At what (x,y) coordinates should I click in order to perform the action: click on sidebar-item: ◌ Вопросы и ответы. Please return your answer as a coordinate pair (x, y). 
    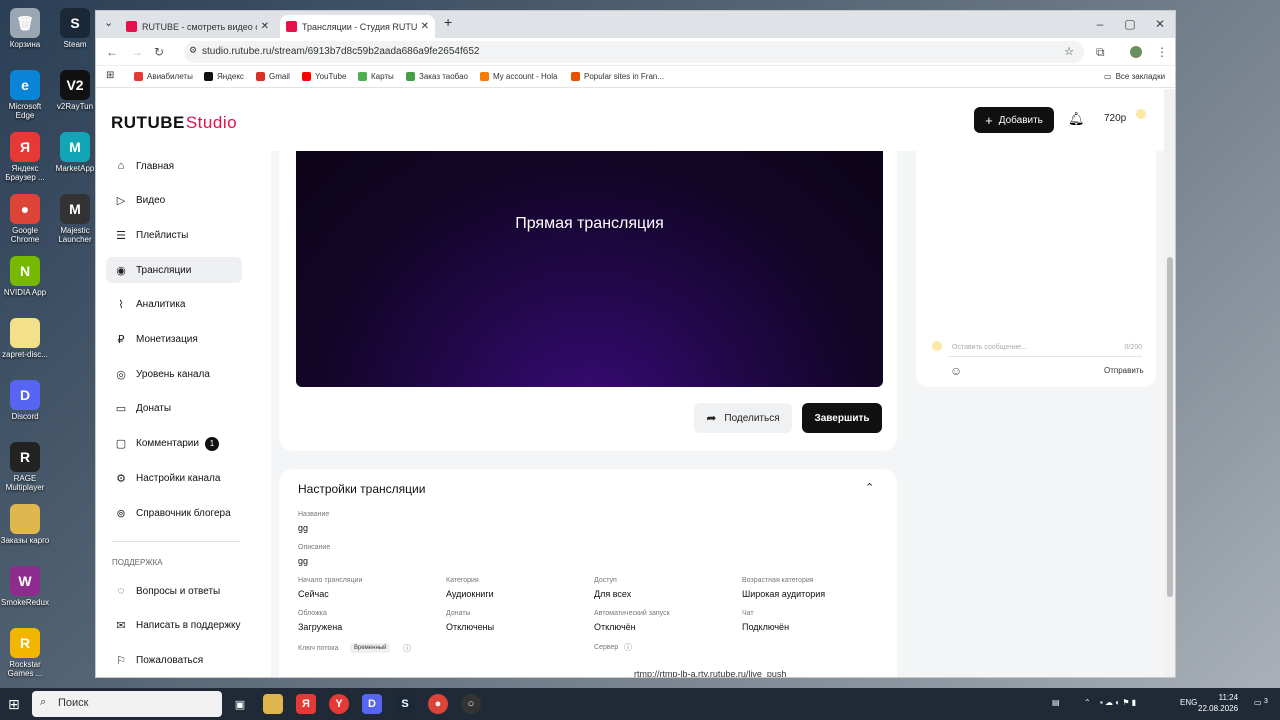
    Looking at the image, I should click on (174, 591).